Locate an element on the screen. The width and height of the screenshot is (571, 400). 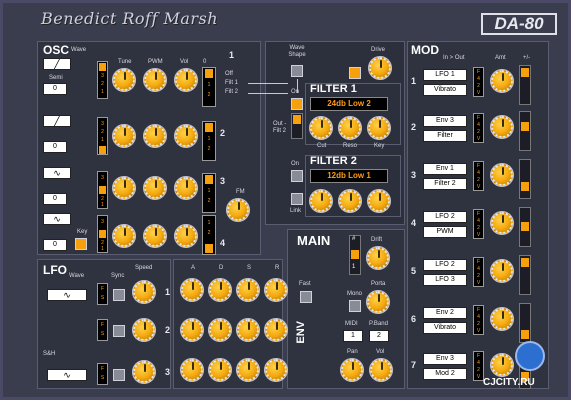
osc3-route-switch: 12 is located at coordinates (209, 193).